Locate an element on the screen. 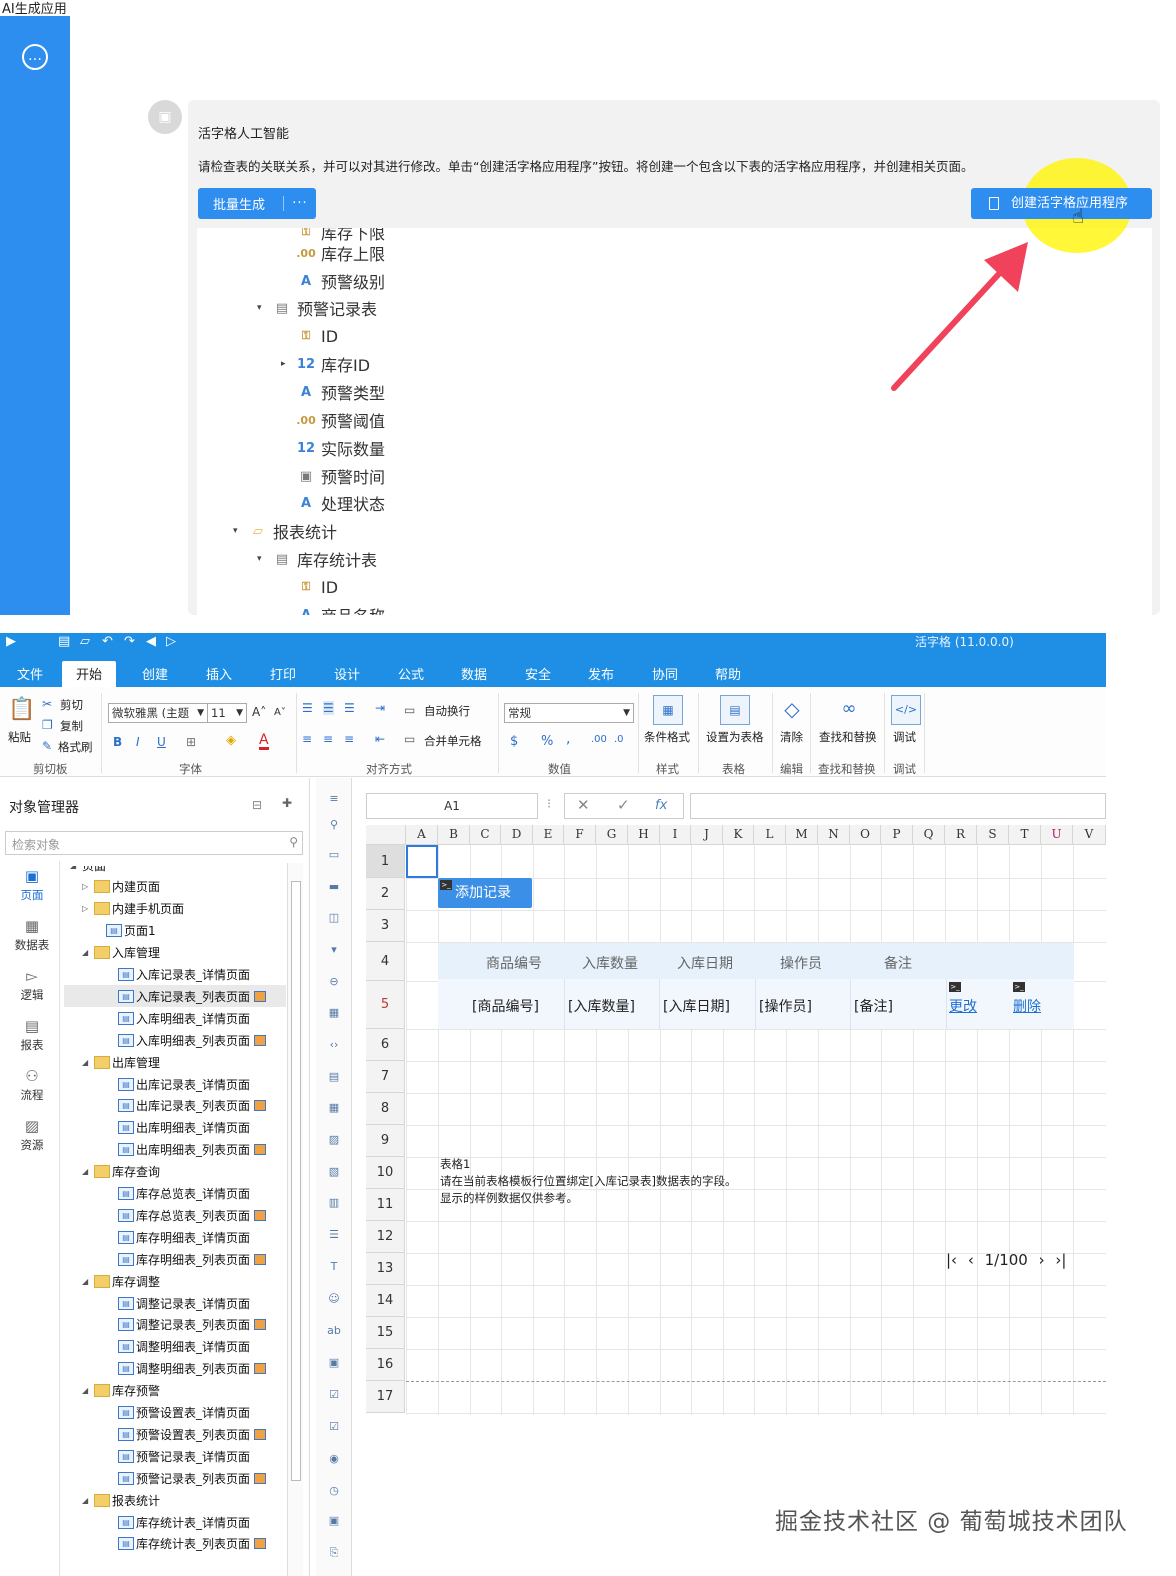 This screenshot has width=1176, height=1576. add-record-button: >_ 添加记录 is located at coordinates (485, 893).